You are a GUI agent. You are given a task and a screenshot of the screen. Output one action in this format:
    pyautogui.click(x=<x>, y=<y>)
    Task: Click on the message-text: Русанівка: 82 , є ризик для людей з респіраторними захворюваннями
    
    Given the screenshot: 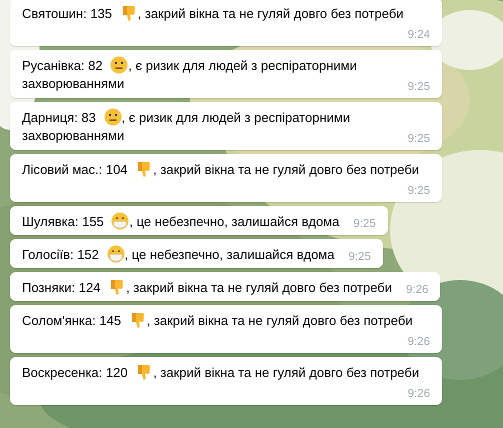 What is the action you would take?
    pyautogui.click(x=189, y=74)
    